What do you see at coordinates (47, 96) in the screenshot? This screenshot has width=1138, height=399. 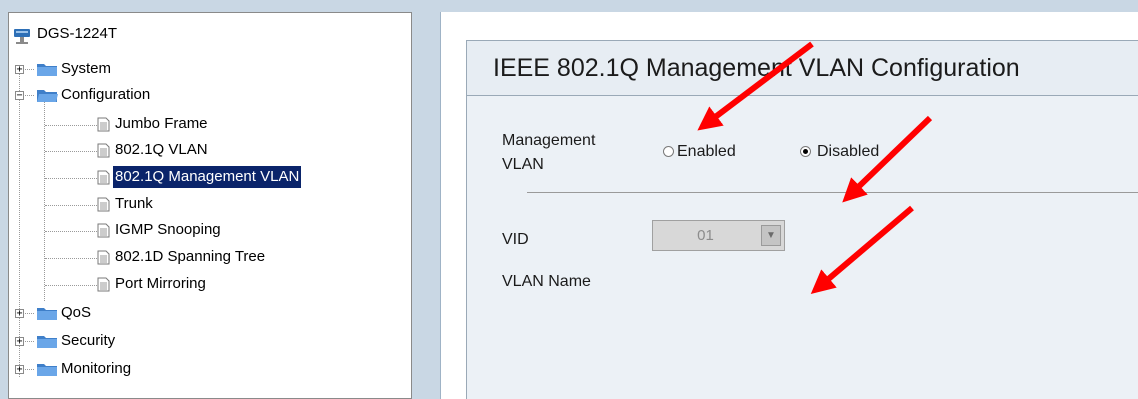 I see `open-folder-icon` at bounding box center [47, 96].